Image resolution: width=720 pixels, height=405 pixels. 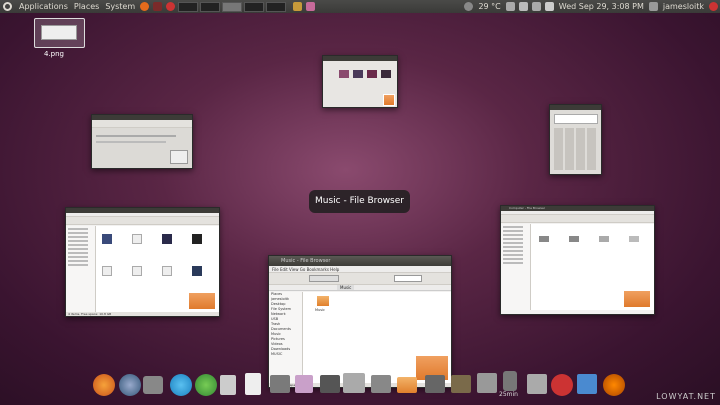 I want to click on window-thumbnail-computer-browser: Computer - File Browser, so click(x=577, y=260).